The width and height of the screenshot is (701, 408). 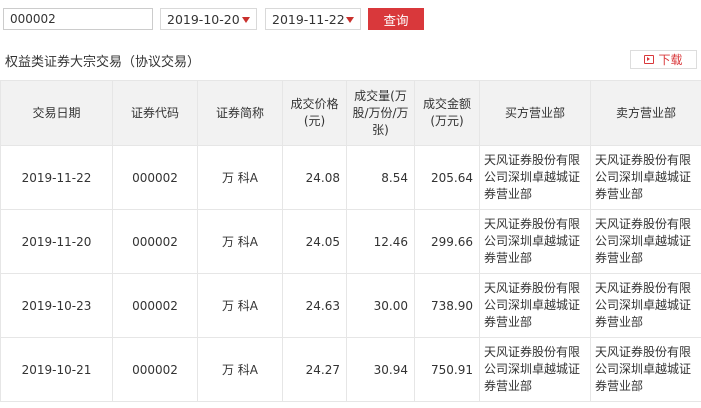 What do you see at coordinates (396, 19) in the screenshot?
I see `query-button: 查询` at bounding box center [396, 19].